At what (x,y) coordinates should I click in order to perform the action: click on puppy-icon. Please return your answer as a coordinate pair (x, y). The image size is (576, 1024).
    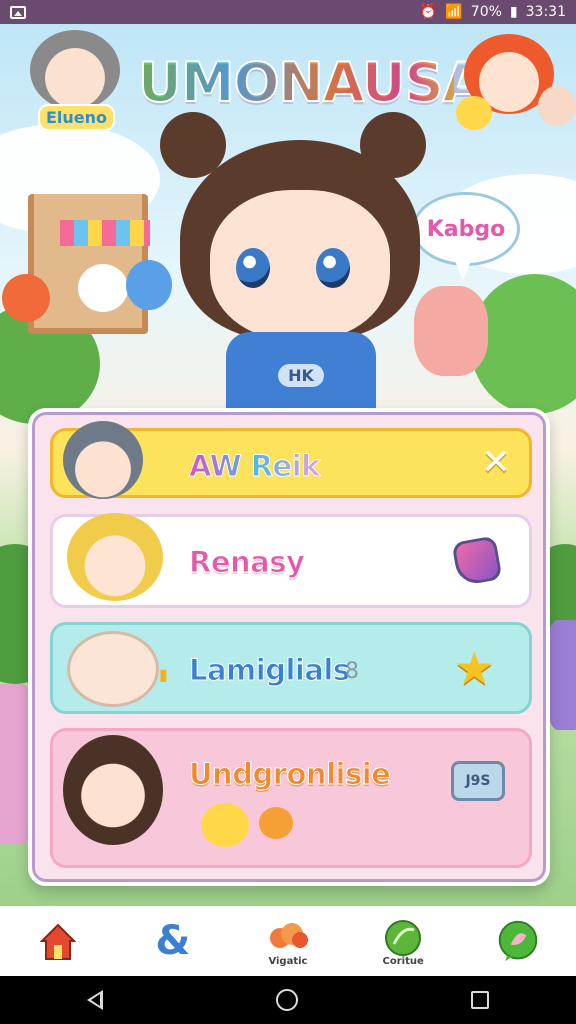
    Looking at the image, I should click on (557, 106).